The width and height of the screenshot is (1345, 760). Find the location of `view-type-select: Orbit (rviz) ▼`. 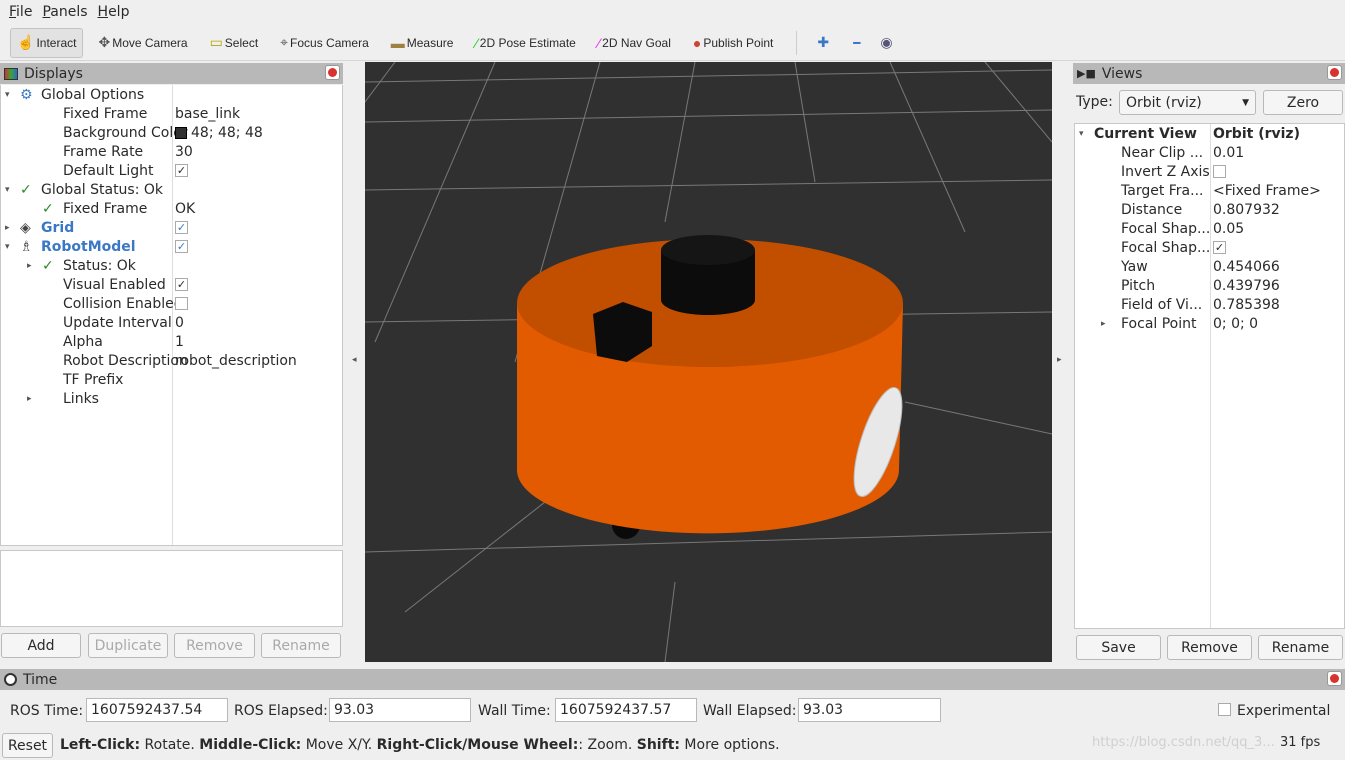

view-type-select: Orbit (rviz) ▼ is located at coordinates (1187, 102).